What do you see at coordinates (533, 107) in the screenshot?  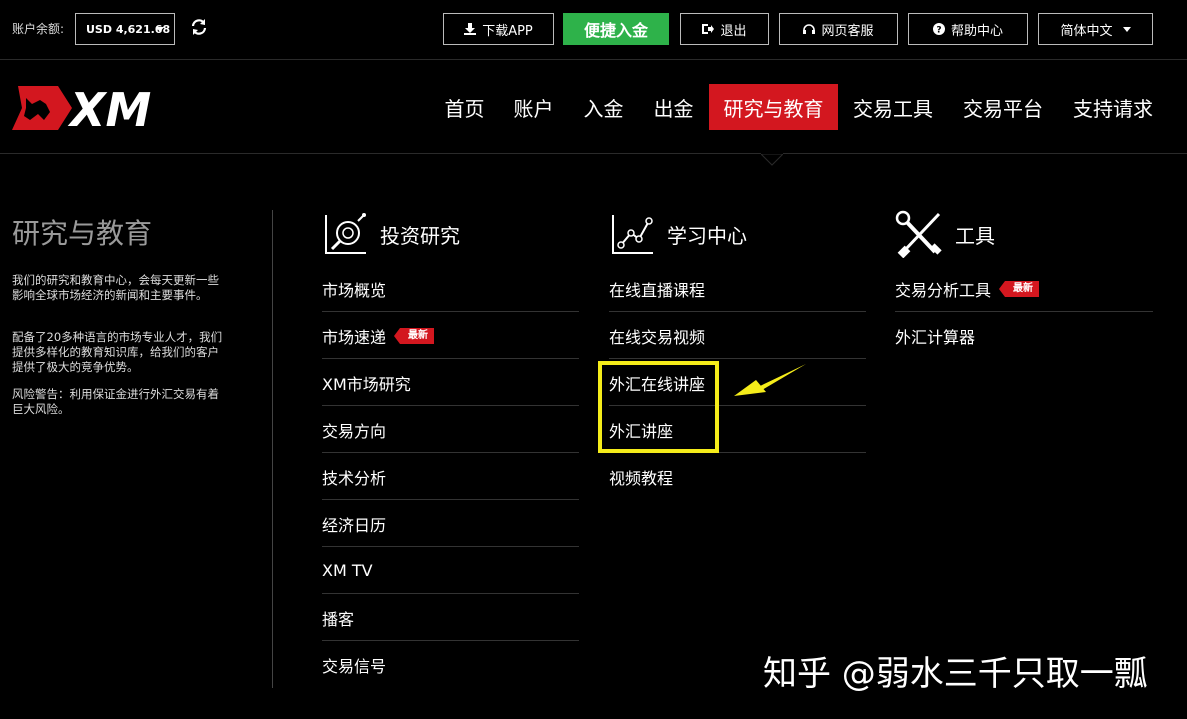 I see `nav-accounts: 账户` at bounding box center [533, 107].